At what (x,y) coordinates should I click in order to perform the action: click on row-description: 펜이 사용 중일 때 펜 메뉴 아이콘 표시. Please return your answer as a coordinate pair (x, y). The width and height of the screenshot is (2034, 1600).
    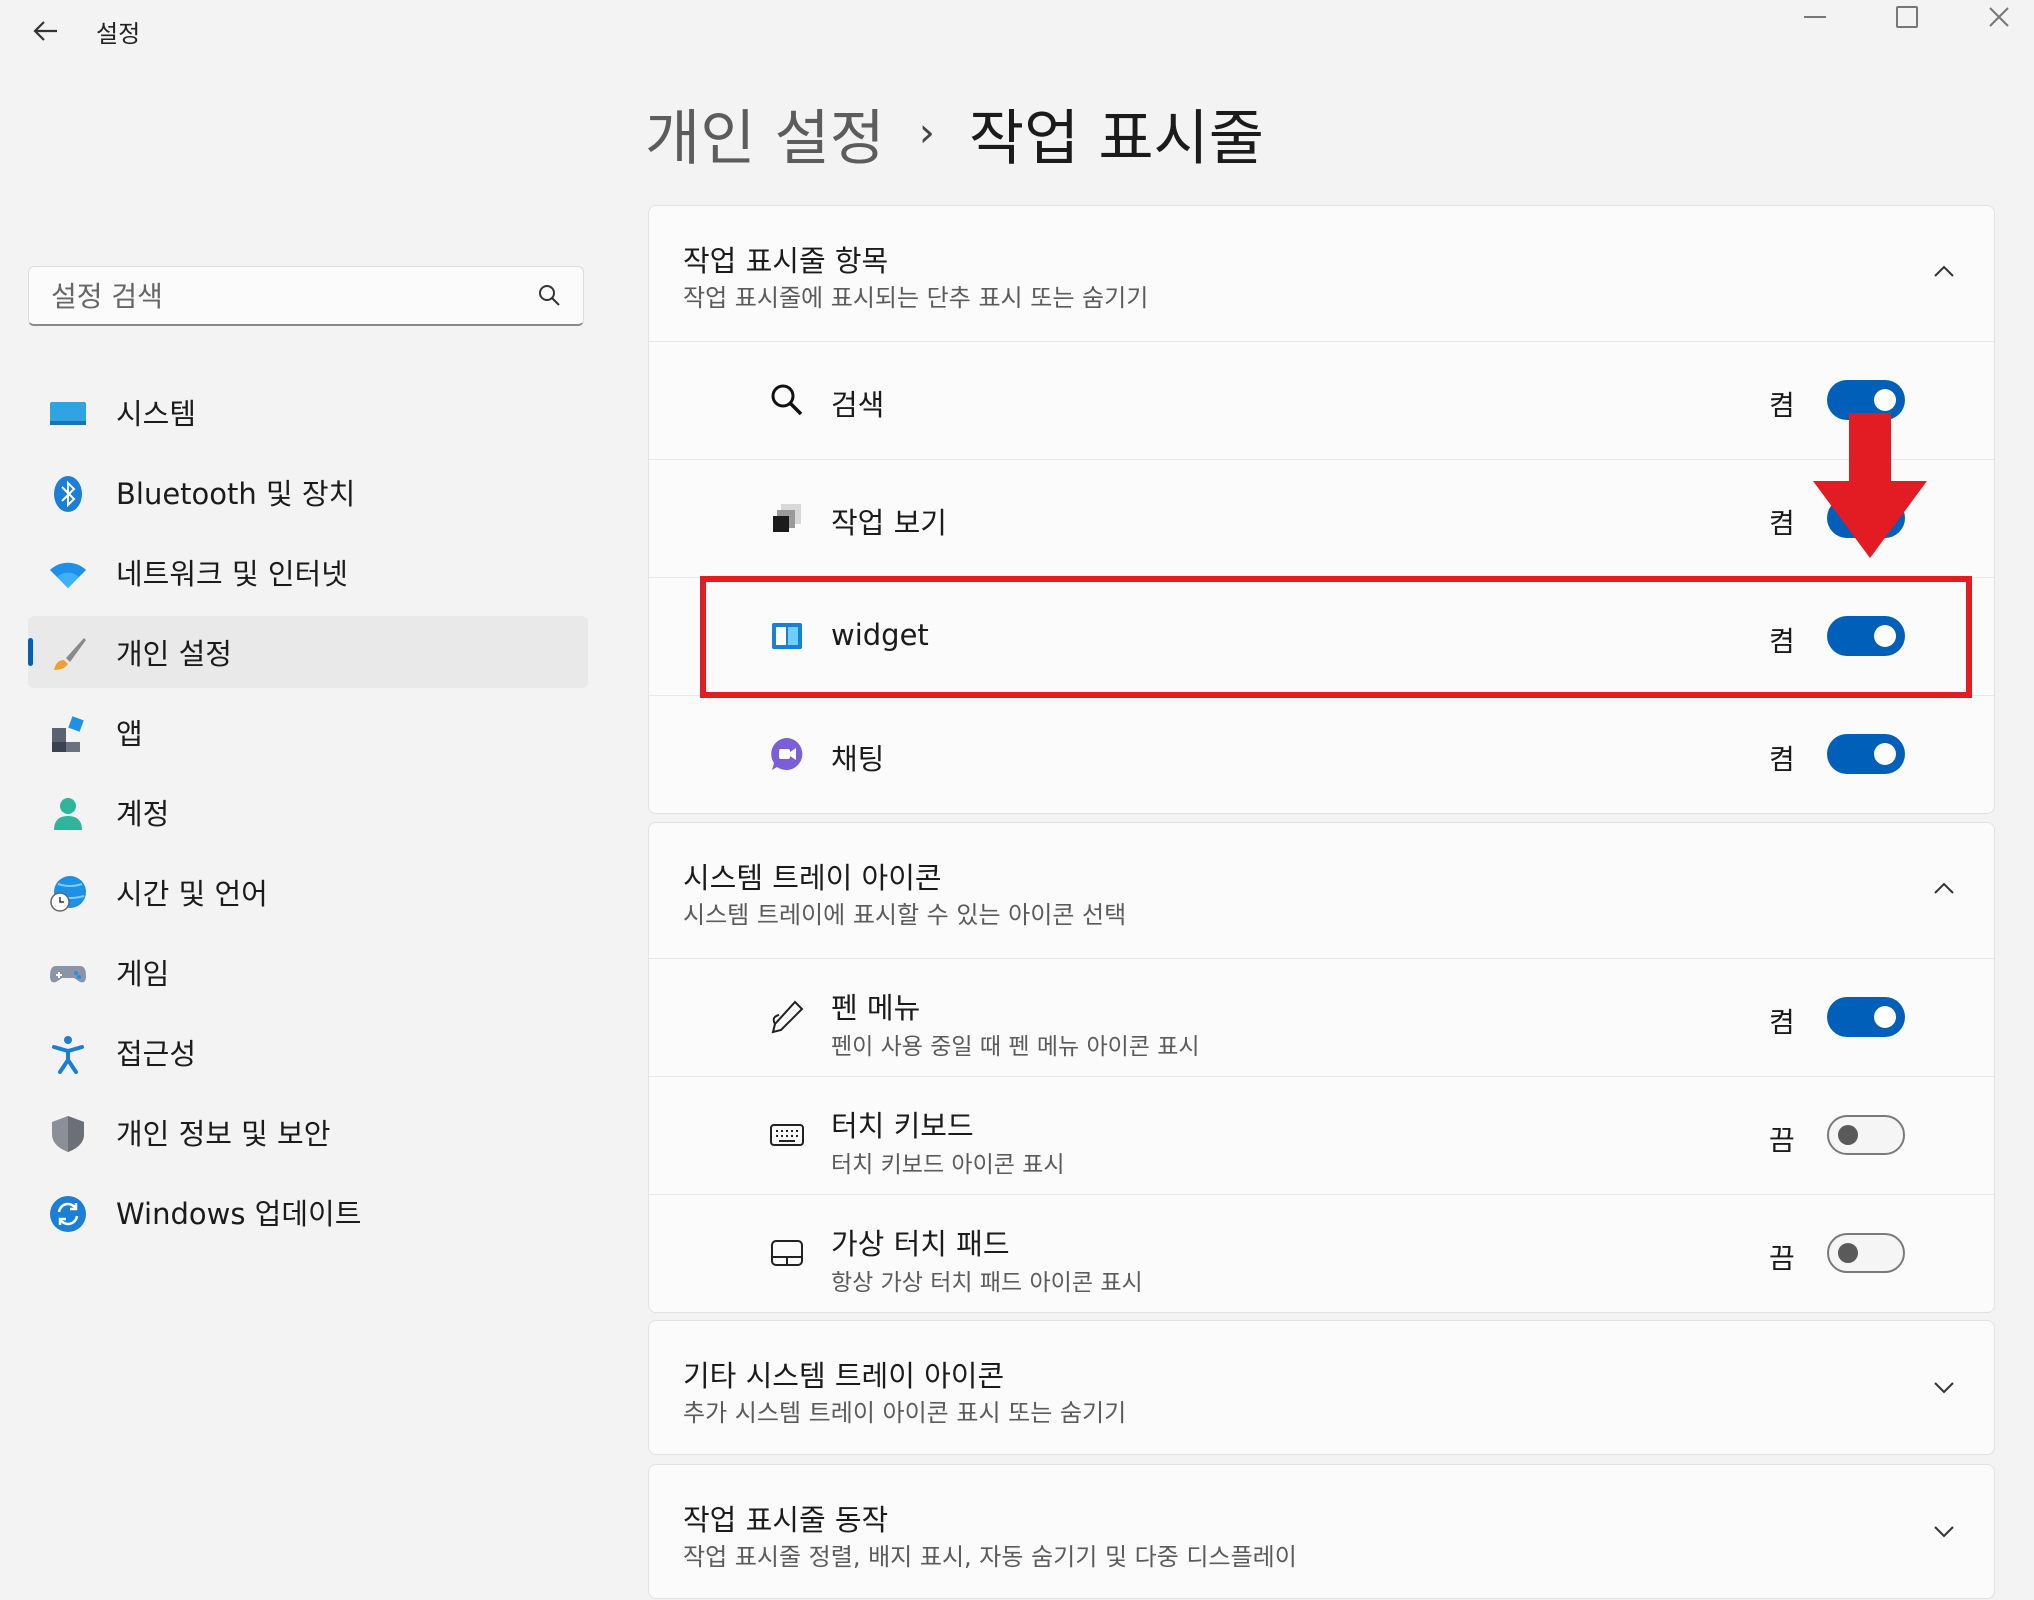
    Looking at the image, I should click on (1015, 1047).